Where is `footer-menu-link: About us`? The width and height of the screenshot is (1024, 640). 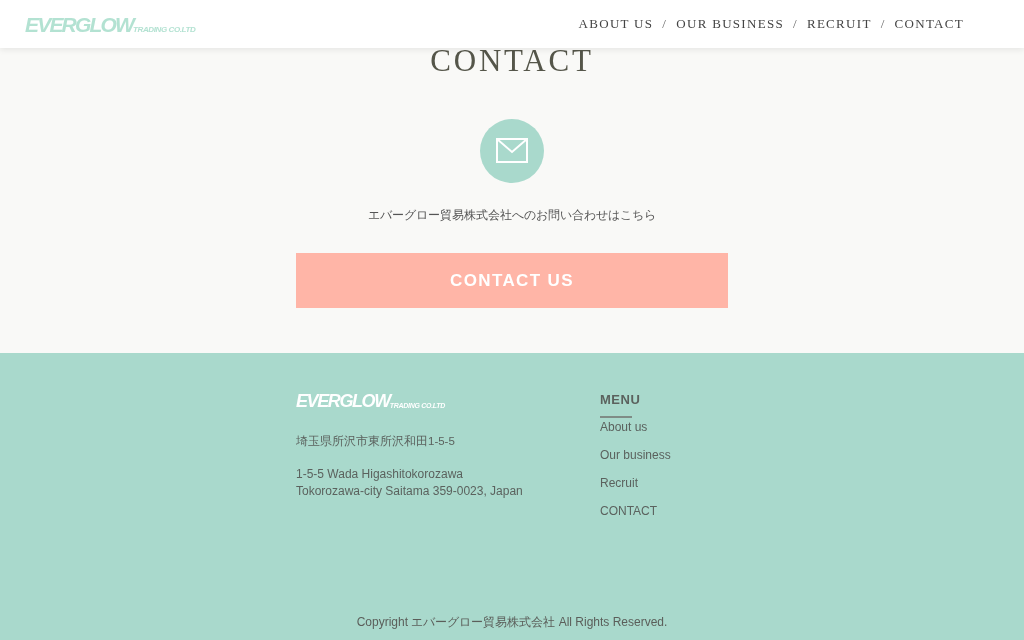
footer-menu-link: About us is located at coordinates (624, 427).